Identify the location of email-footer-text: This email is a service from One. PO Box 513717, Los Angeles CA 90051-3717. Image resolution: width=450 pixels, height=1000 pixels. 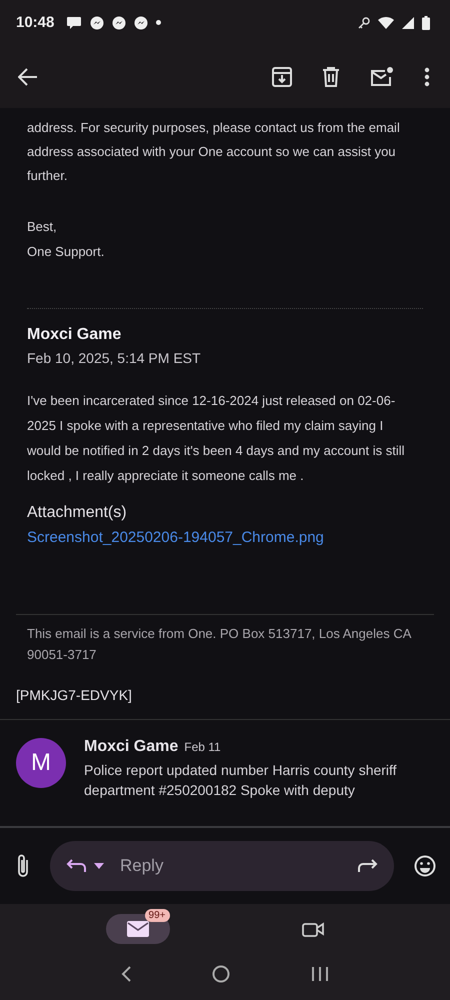
(219, 644).